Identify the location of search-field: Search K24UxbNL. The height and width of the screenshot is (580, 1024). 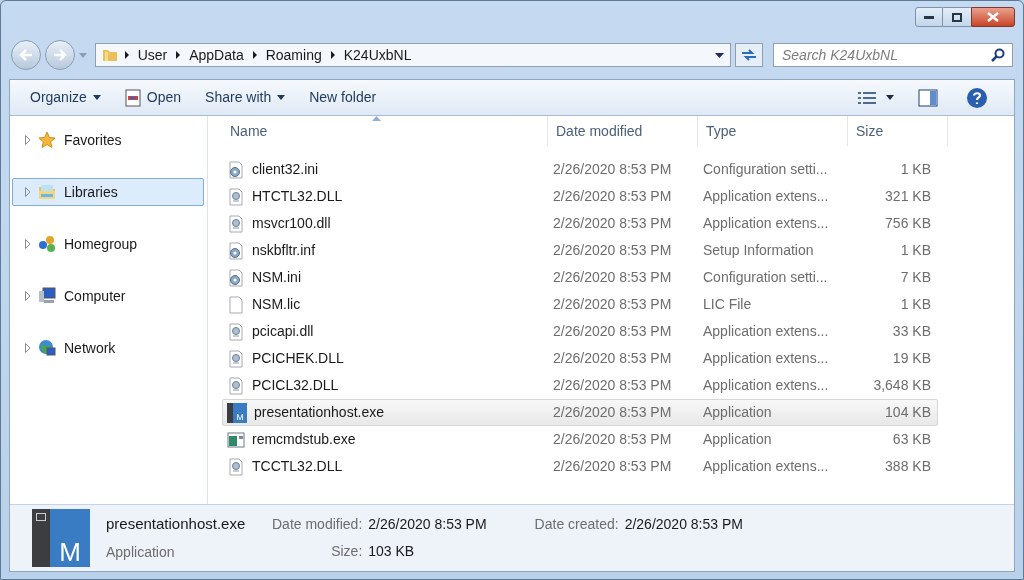
(893, 55).